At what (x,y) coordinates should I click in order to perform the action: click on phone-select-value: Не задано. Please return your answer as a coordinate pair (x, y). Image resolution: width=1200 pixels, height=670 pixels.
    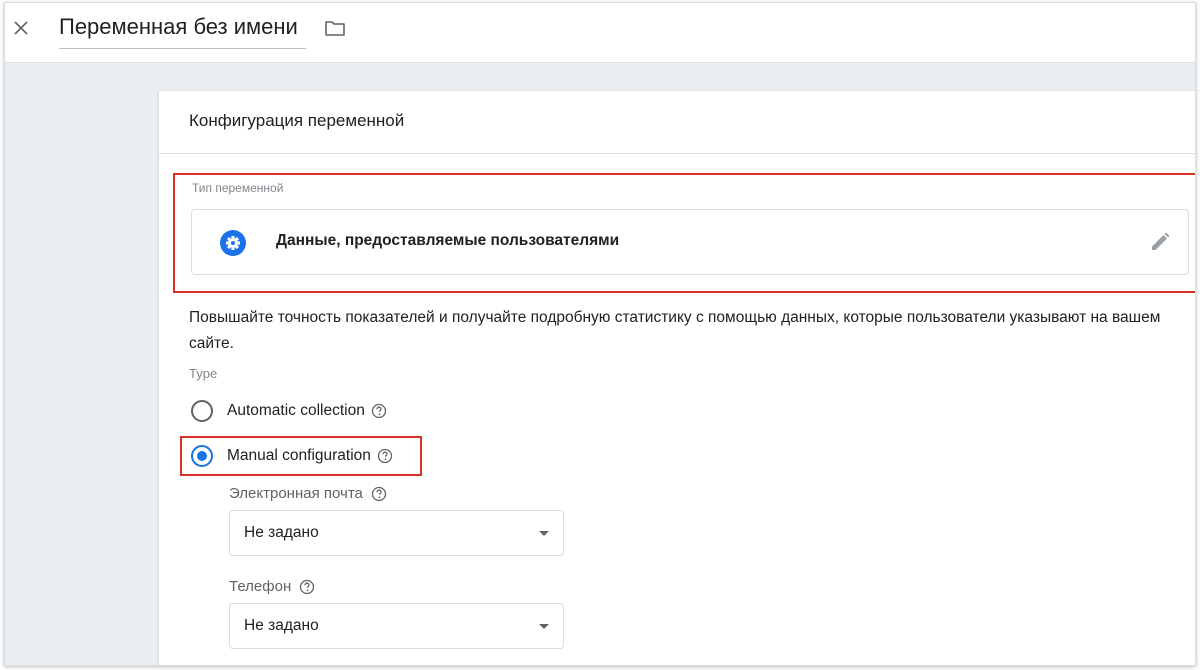
    Looking at the image, I should click on (281, 625).